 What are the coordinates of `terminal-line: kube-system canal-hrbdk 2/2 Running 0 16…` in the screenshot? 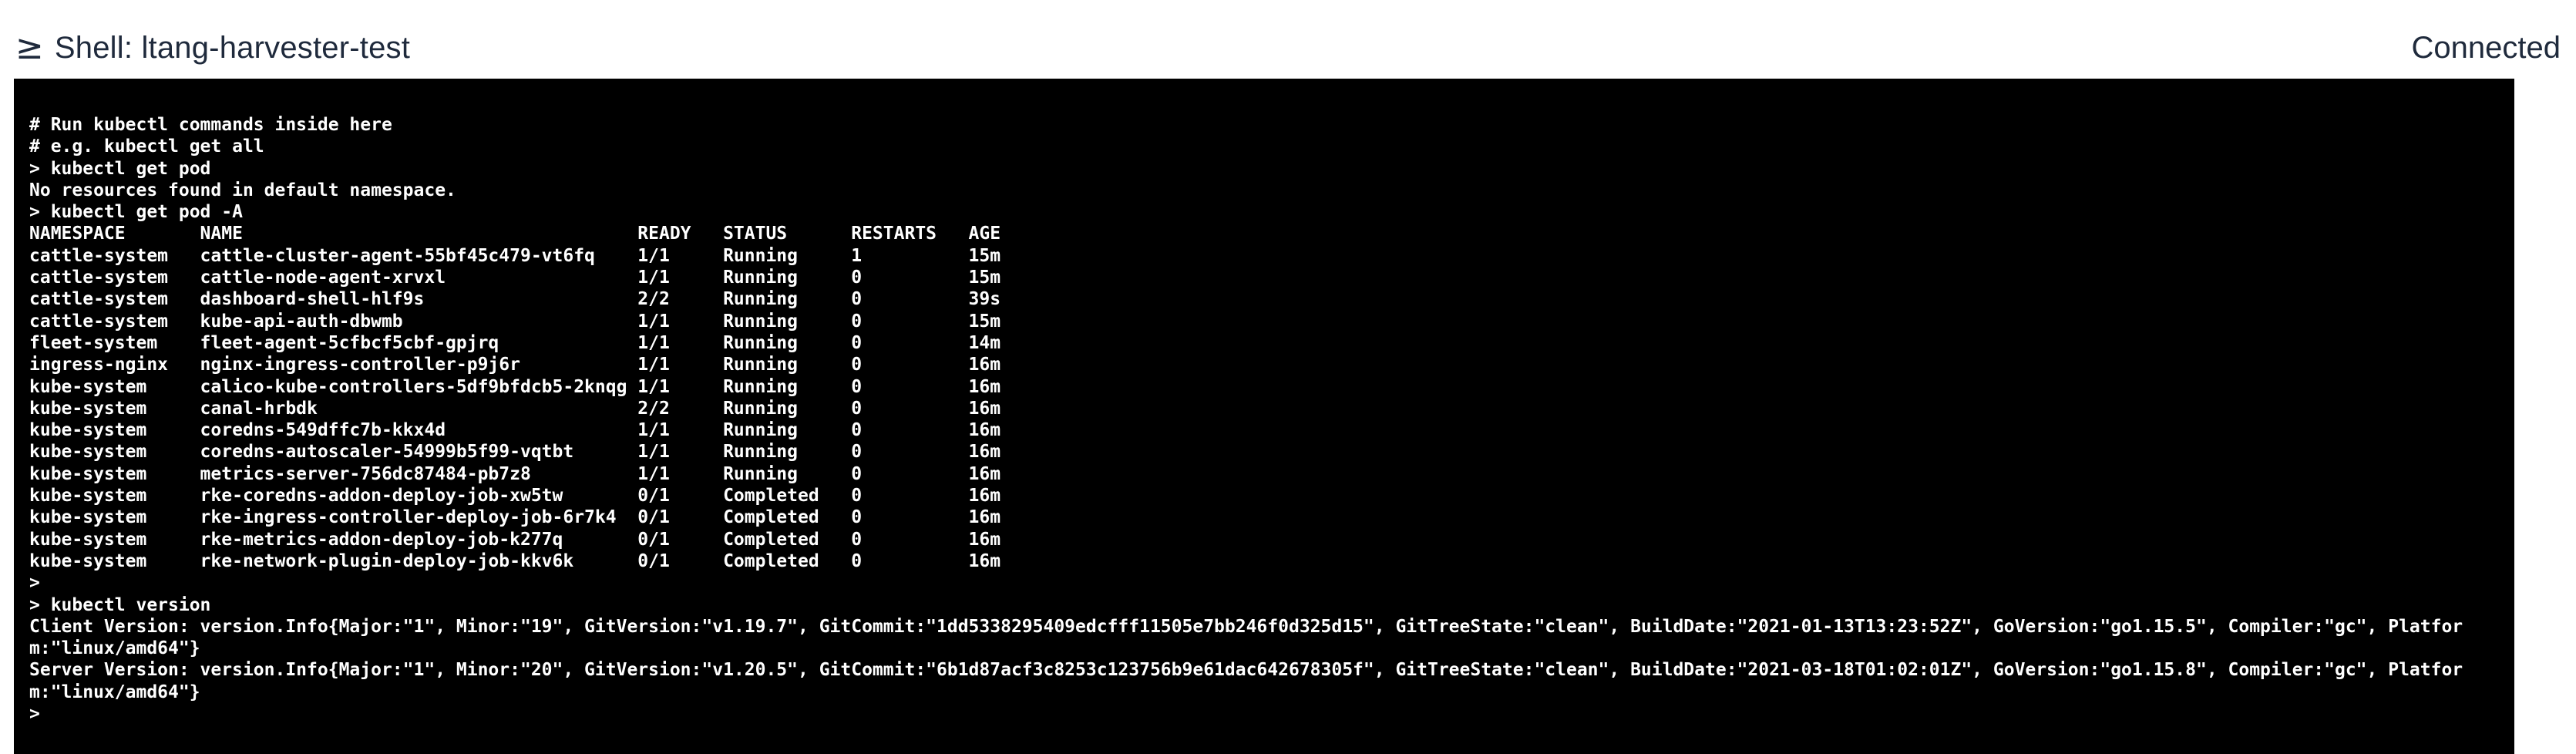 It's located at (515, 408).